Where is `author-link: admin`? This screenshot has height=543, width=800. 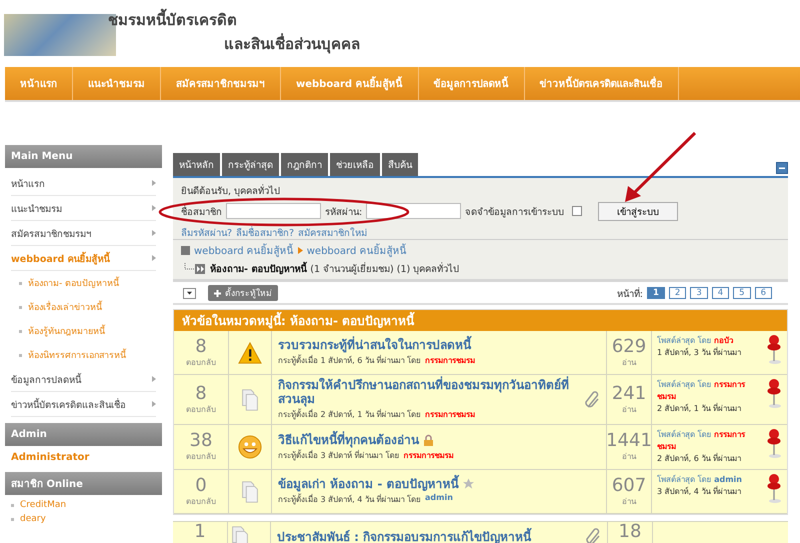
author-link: admin is located at coordinates (438, 499).